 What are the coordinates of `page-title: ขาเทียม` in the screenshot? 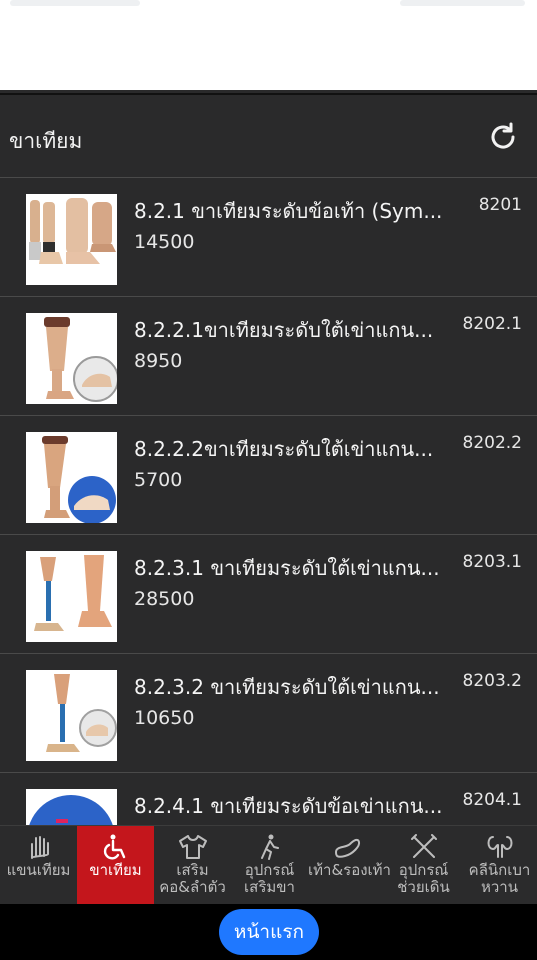 It's located at (46, 141).